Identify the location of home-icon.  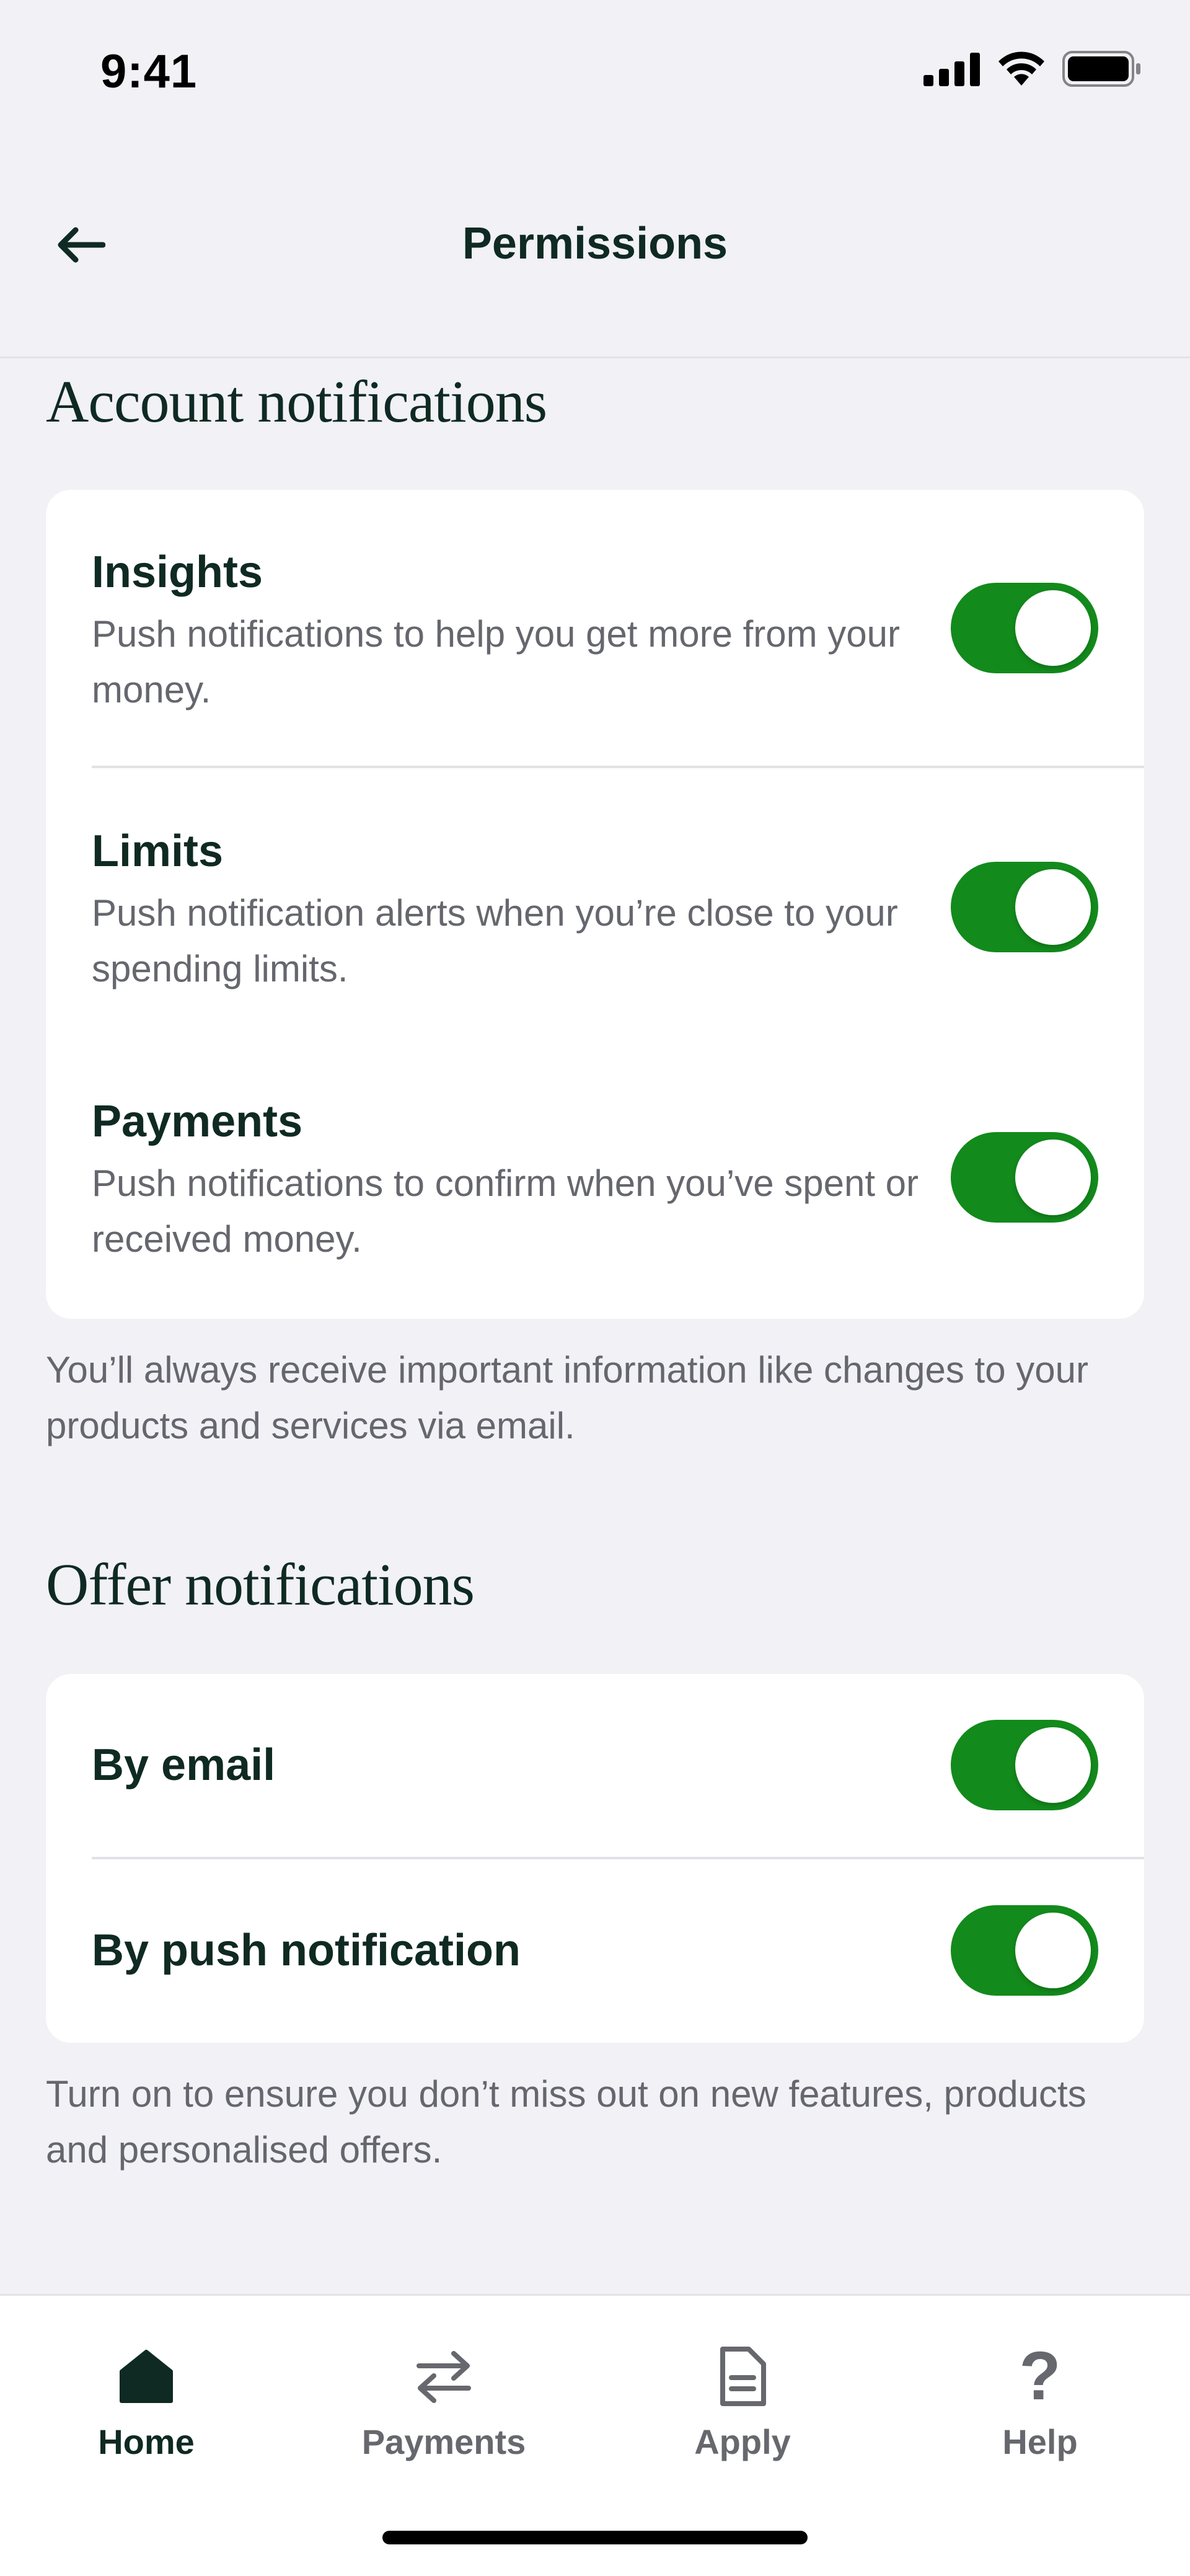
(146, 2376).